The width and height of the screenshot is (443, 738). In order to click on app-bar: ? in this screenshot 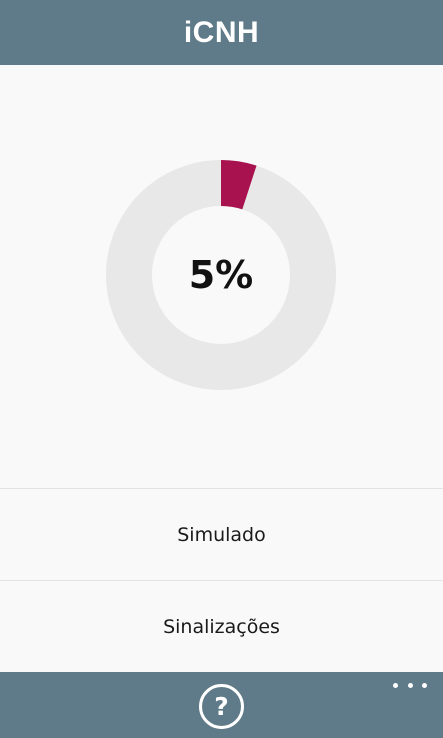, I will do `click(221, 705)`.